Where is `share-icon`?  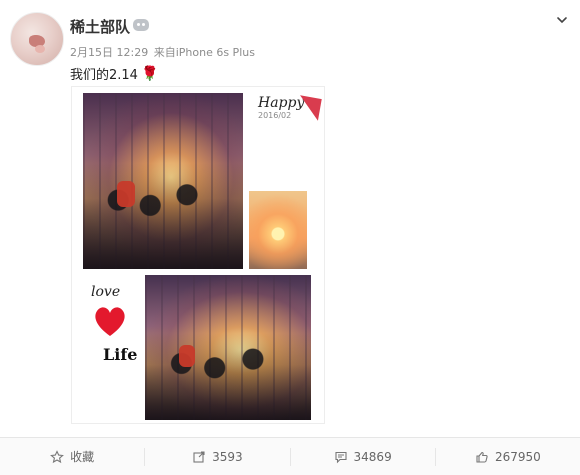 share-icon is located at coordinates (199, 456).